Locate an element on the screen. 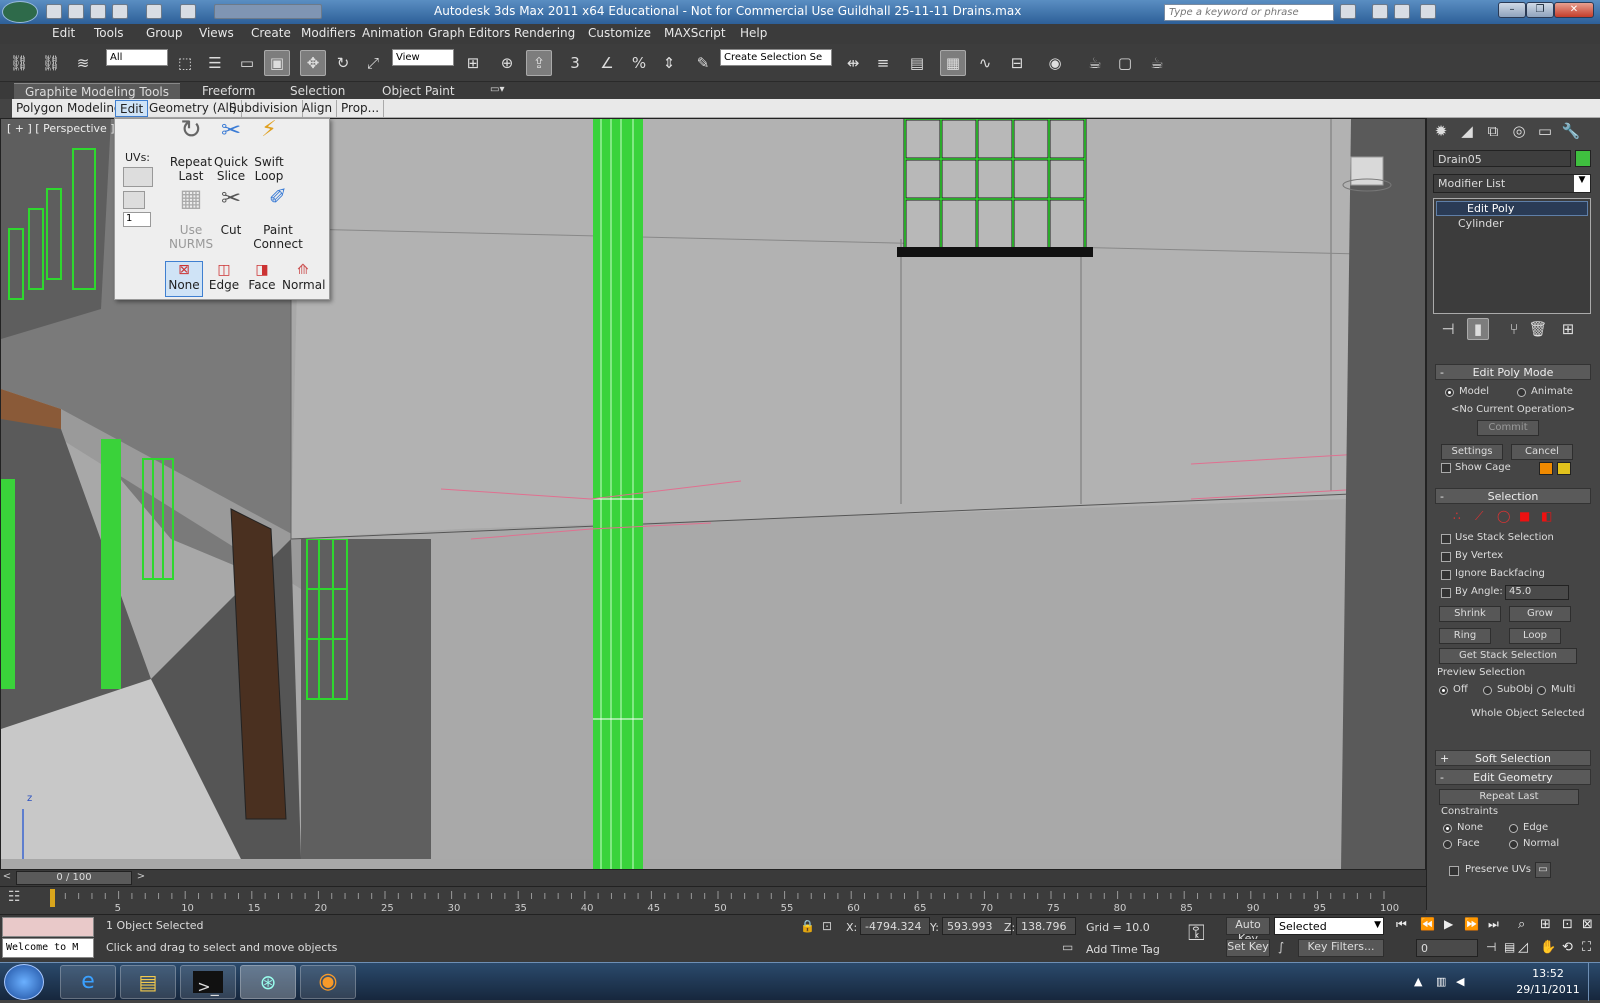  previous-frame-icon: ⏪ is located at coordinates (1427, 924).